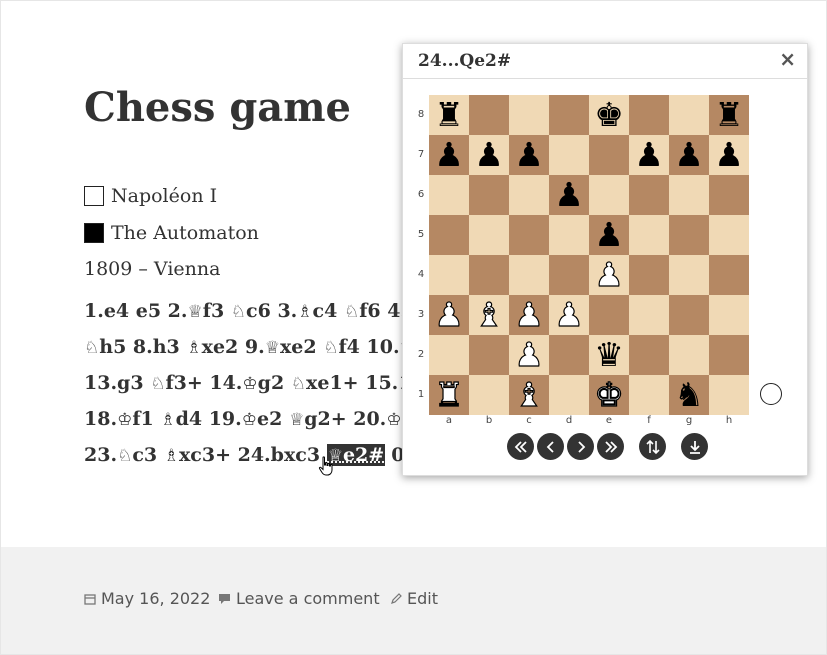 Image resolution: width=827 pixels, height=655 pixels. Describe the element at coordinates (489, 395) in the screenshot. I see `square-b1` at that location.